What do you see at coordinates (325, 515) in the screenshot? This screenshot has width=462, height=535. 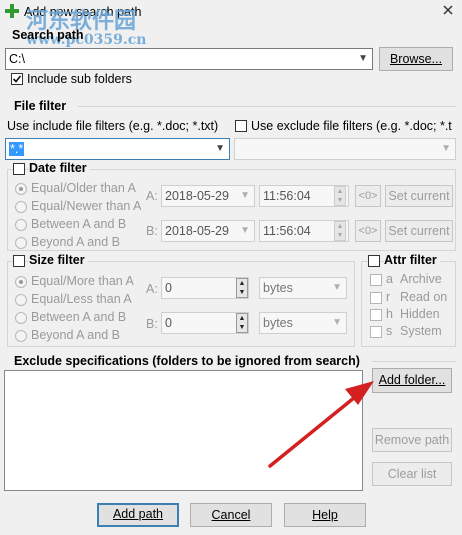 I see `help-button: Help` at bounding box center [325, 515].